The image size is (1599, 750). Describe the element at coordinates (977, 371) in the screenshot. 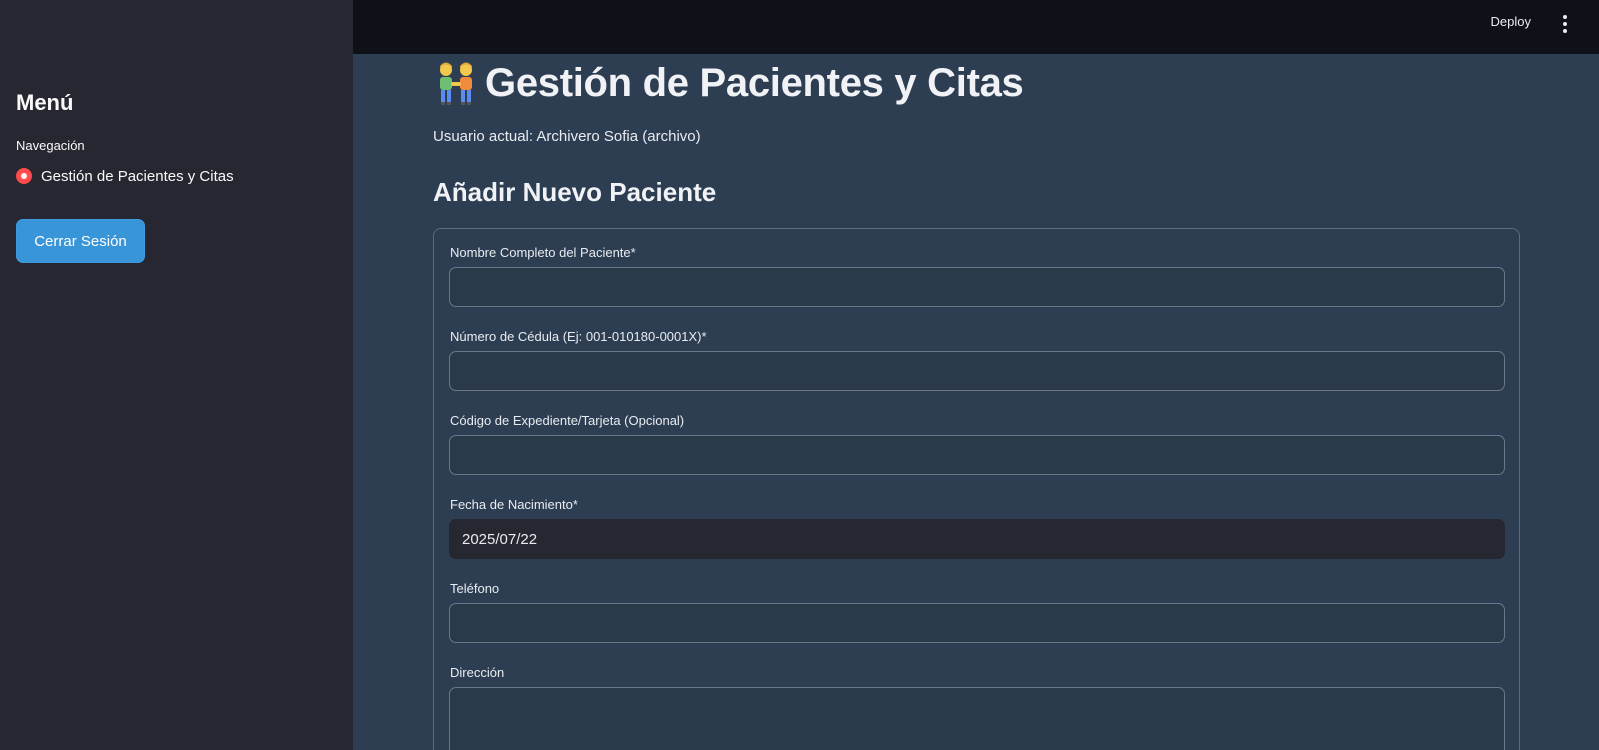

I see `id-number-input` at that location.